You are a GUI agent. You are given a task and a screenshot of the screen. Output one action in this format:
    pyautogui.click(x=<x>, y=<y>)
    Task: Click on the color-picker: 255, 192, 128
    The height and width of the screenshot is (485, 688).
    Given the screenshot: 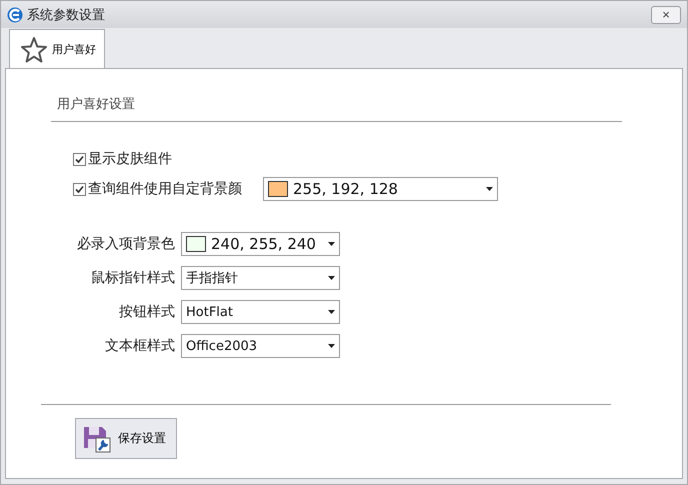 What is the action you would take?
    pyautogui.click(x=380, y=189)
    